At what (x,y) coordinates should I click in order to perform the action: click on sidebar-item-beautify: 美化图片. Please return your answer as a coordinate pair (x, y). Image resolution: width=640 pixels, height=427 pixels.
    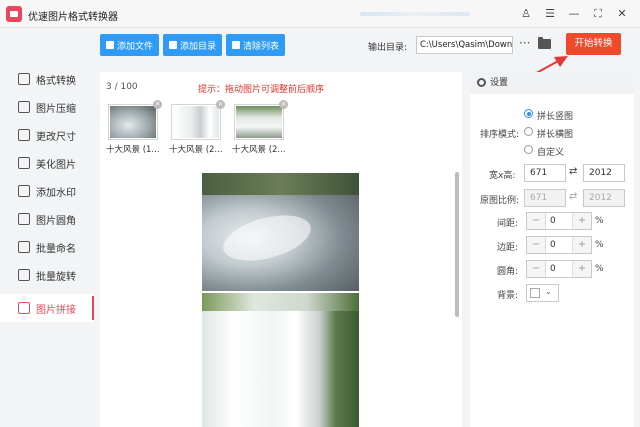
    Looking at the image, I should click on (47, 163).